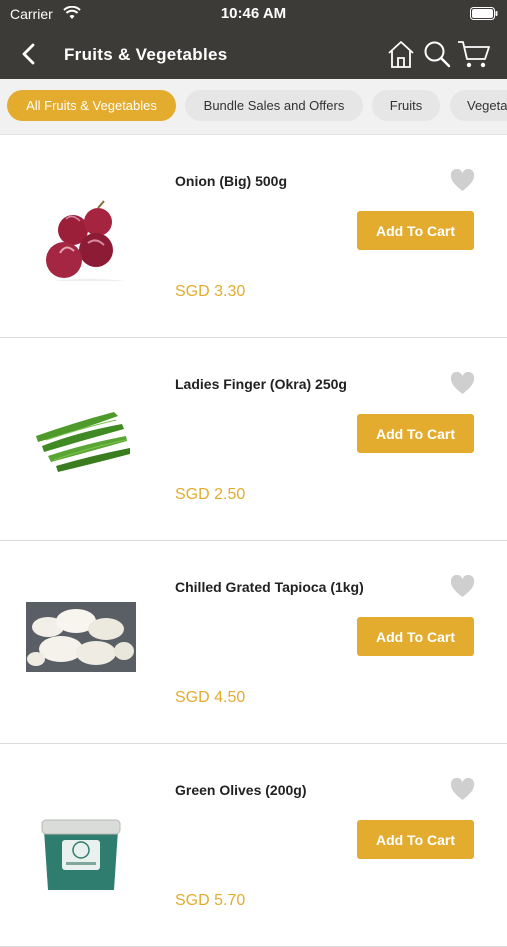 The height and width of the screenshot is (947, 507). What do you see at coordinates (261, 384) in the screenshot?
I see `product-name: Ladies Finger (Okra) 250g` at bounding box center [261, 384].